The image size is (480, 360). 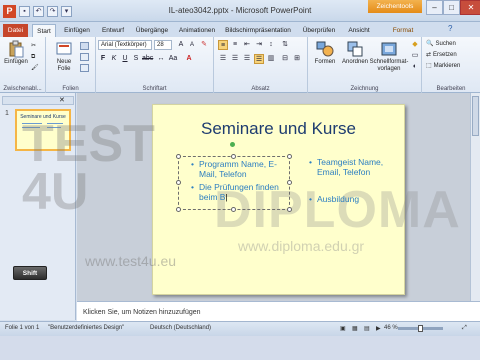 I want to click on left-bullet-text: Die Prüfungen finden beim B, so click(x=239, y=192).